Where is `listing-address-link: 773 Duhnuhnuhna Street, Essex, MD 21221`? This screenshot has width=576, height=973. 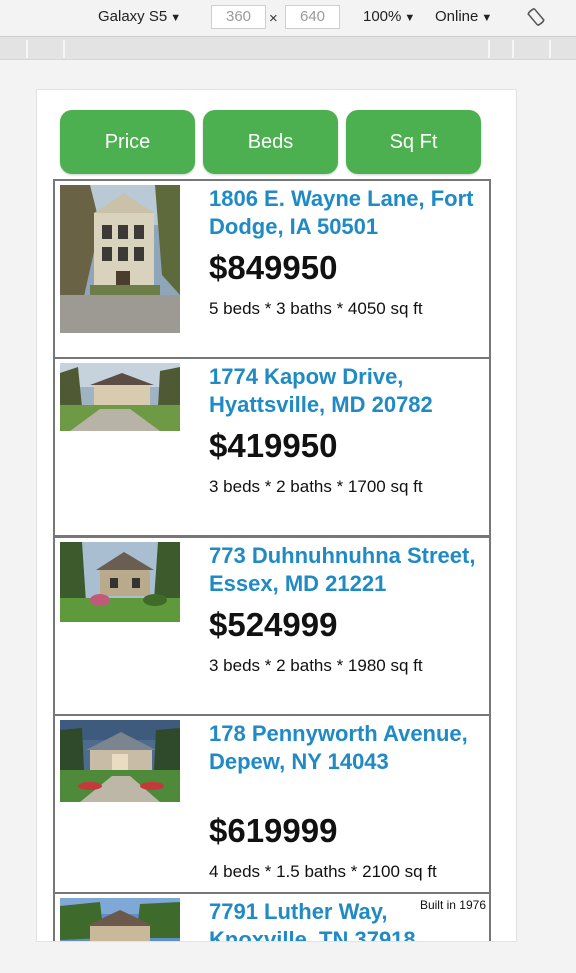 listing-address-link: 773 Duhnuhnuhna Street, Essex, MD 21221 is located at coordinates (349, 570).